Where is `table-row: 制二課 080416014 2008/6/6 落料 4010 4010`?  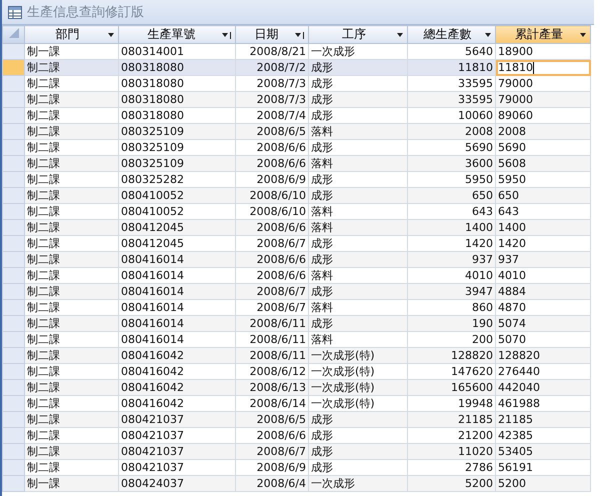 table-row: 制二課 080416014 2008/6/6 落料 4010 4010 is located at coordinates (296, 276).